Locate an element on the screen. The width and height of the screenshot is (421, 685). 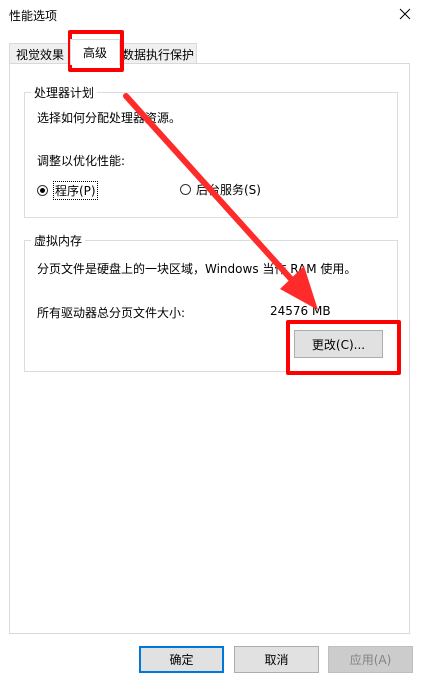
total-paging-size-label: 所有驱动器总分页文件大小: is located at coordinates (111, 313).